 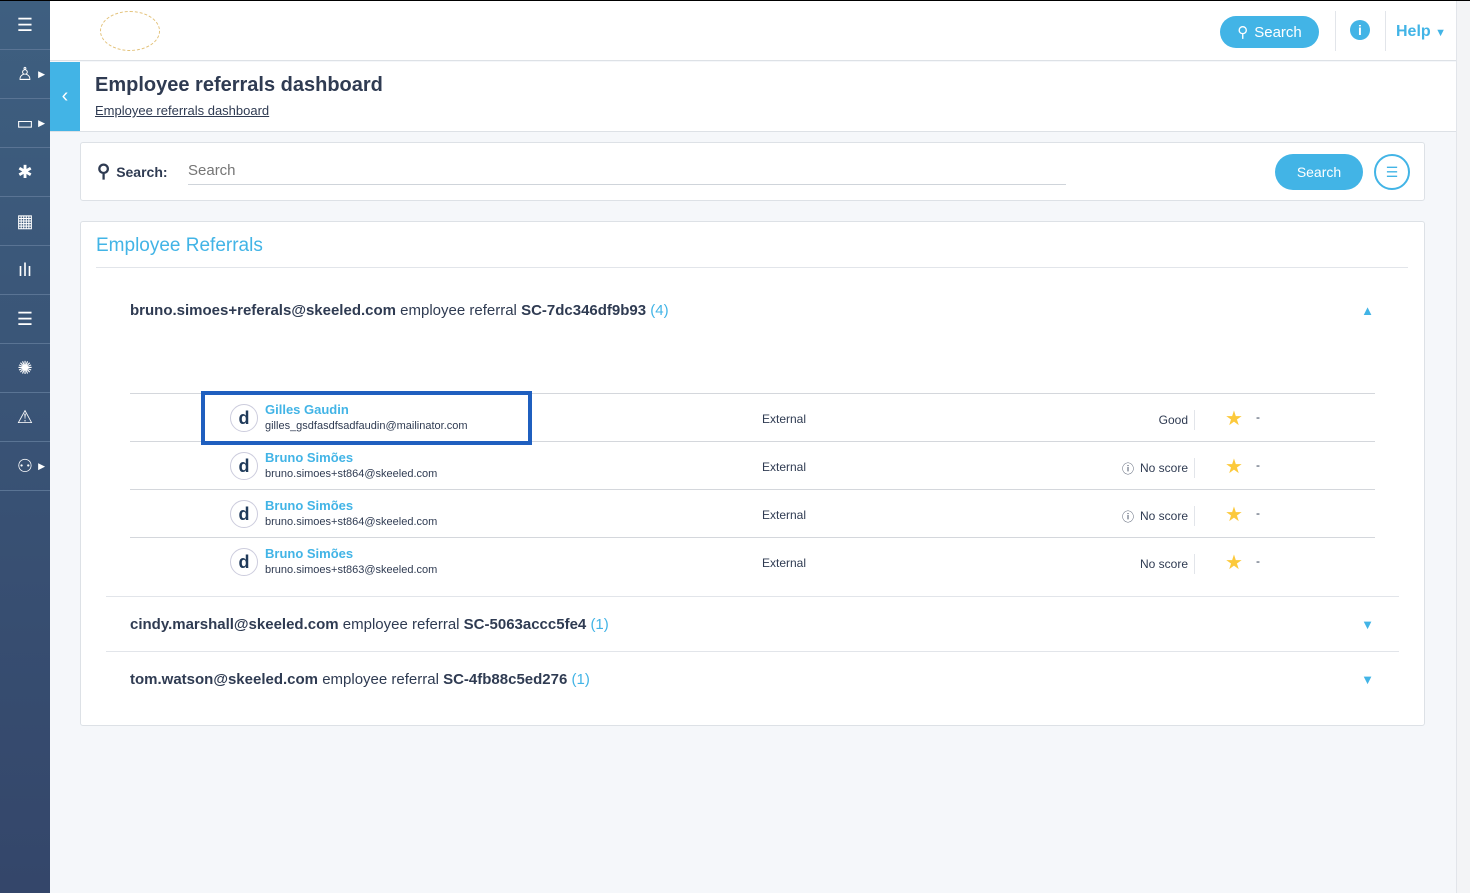 What do you see at coordinates (1173, 420) in the screenshot?
I see `score-label: Good` at bounding box center [1173, 420].